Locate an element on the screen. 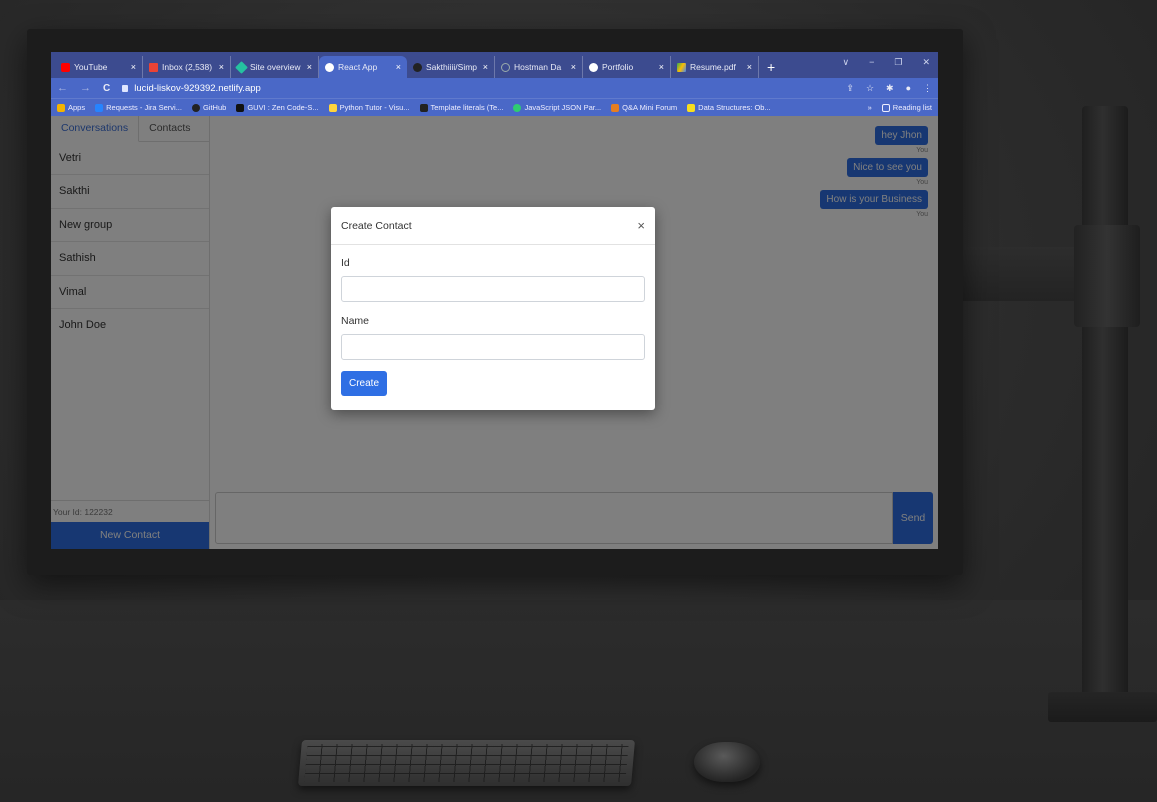  tab-youtube: YouTube × is located at coordinates (99, 67).